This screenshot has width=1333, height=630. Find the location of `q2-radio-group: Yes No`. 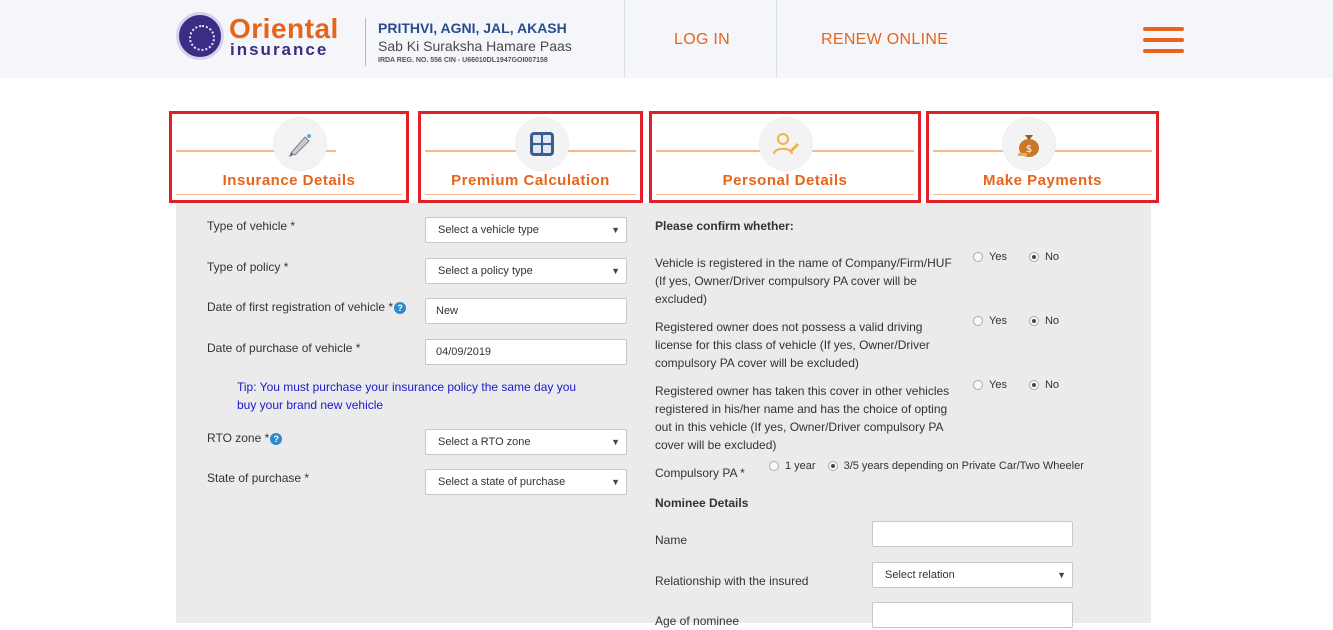

q2-radio-group: Yes No is located at coordinates (1016, 321).